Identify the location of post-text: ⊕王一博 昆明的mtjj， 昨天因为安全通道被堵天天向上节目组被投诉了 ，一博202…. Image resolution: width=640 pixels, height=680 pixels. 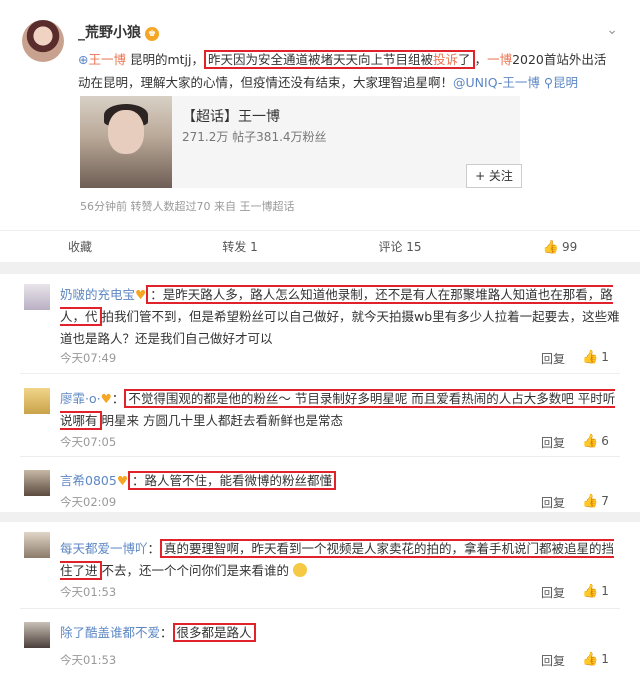
(342, 70).